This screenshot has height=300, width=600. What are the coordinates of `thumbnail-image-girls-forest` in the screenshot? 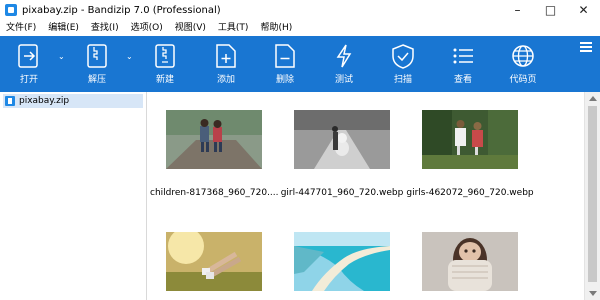 It's located at (470, 139).